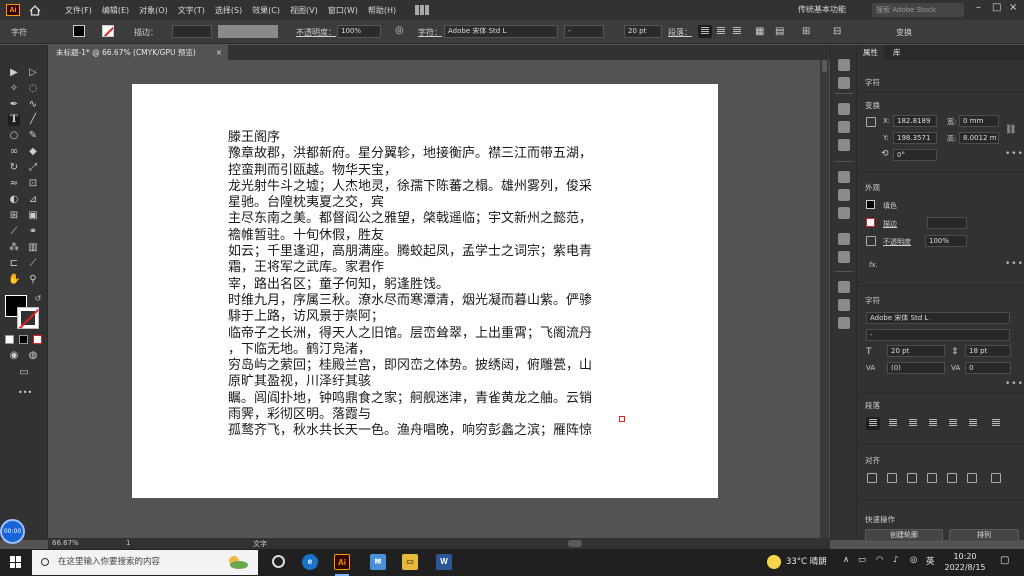 The image size is (1024, 576). What do you see at coordinates (23, 339) in the screenshot?
I see `gradient-mode-swatch` at bounding box center [23, 339].